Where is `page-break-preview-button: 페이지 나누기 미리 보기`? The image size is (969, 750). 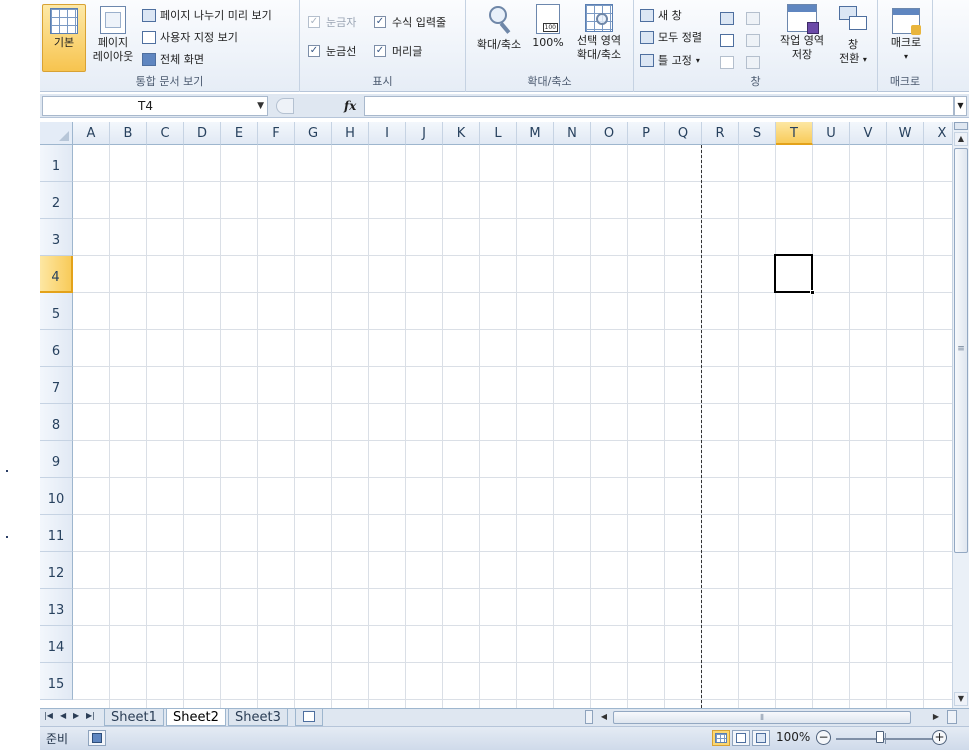 page-break-preview-button: 페이지 나누기 미리 보기 is located at coordinates (207, 15).